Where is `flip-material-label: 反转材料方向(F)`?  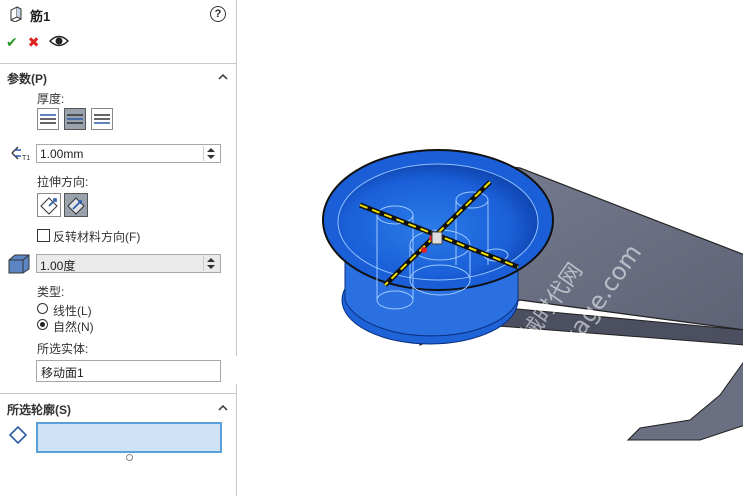
flip-material-label: 反转材料方向(F) is located at coordinates (97, 237).